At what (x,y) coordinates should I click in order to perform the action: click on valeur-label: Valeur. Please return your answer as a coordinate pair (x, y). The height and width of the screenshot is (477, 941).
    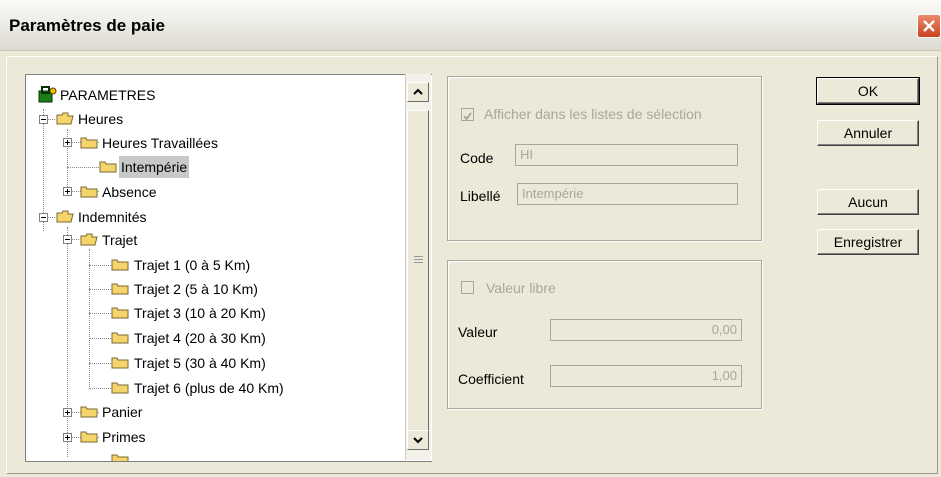
    Looking at the image, I should click on (478, 332).